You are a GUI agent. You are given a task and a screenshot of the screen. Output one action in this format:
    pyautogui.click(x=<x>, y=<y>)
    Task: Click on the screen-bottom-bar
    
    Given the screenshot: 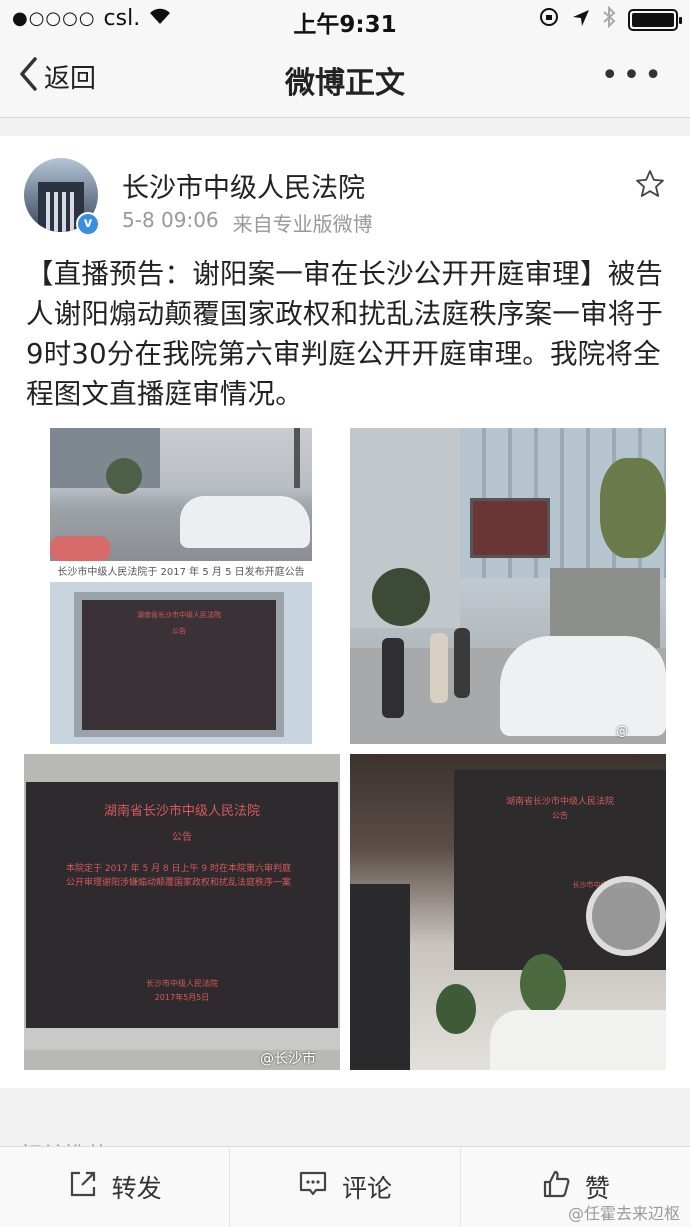 What is the action you would take?
    pyautogui.click(x=182, y=1039)
    